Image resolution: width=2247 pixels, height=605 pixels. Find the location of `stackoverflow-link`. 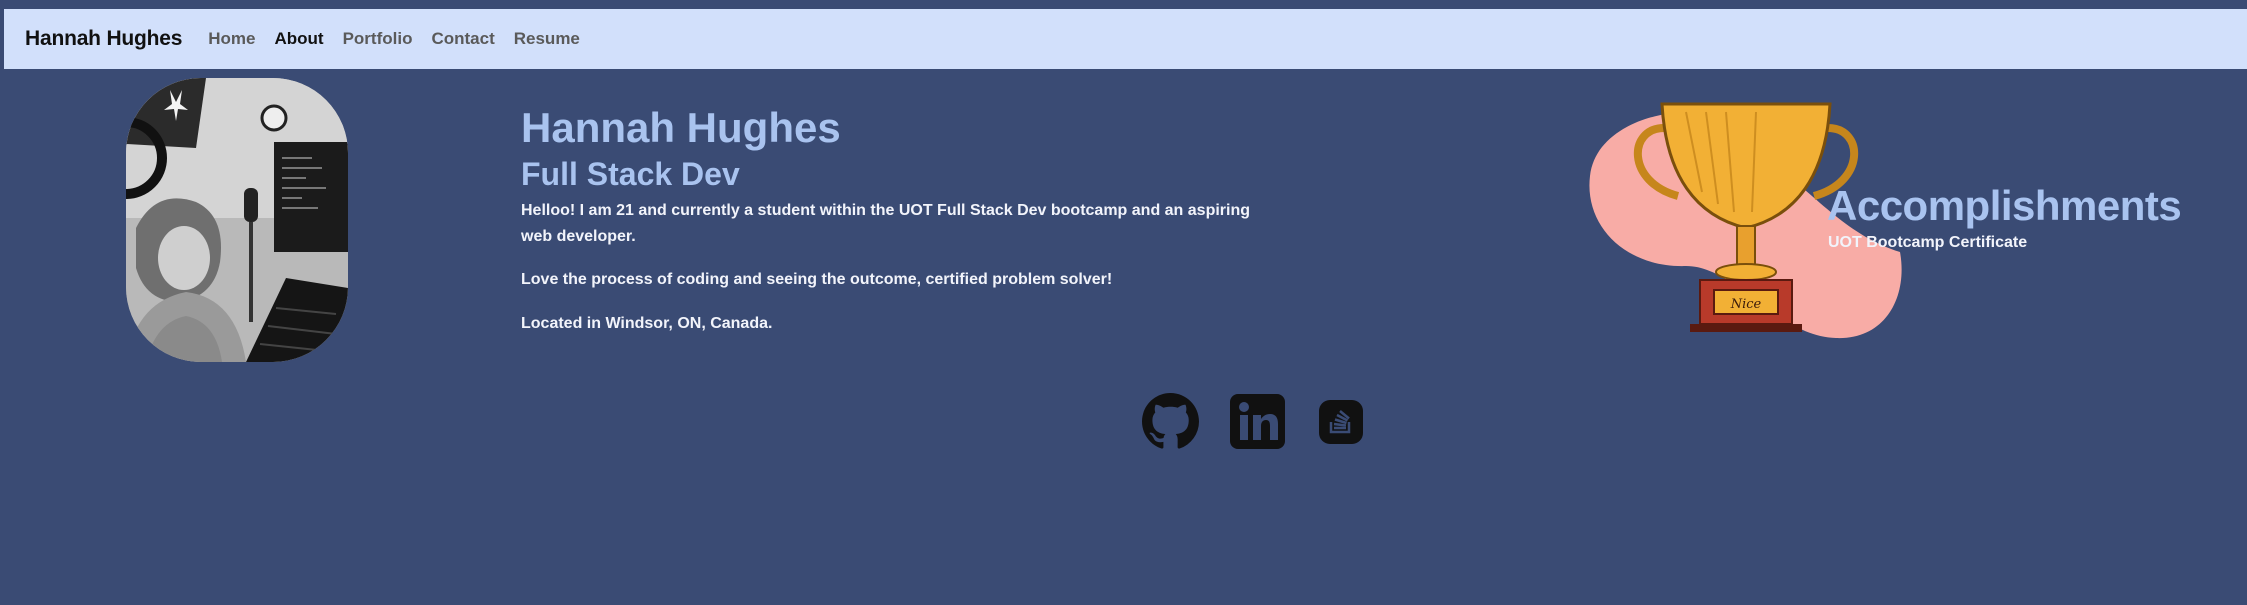

stackoverflow-link is located at coordinates (1341, 424).